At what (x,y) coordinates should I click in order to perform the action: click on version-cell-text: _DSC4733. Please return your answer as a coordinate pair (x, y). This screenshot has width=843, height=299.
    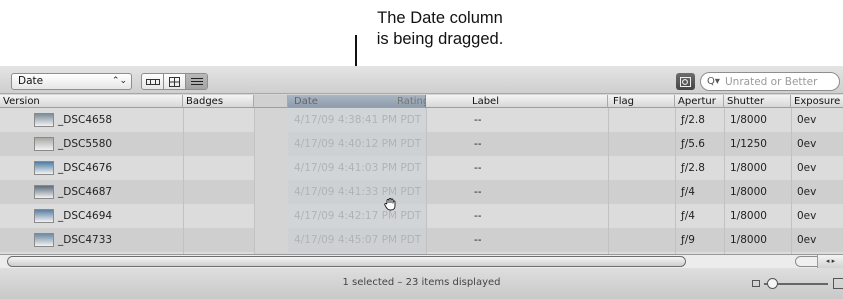
    Looking at the image, I should click on (85, 240).